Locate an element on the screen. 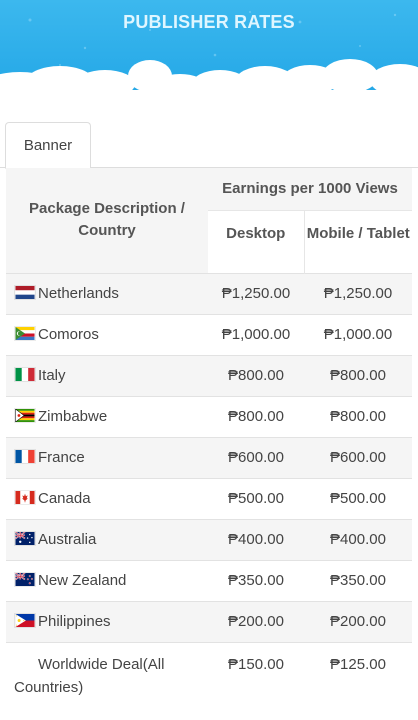 Image resolution: width=418 pixels, height=720 pixels. country-name: Australia is located at coordinates (67, 539).